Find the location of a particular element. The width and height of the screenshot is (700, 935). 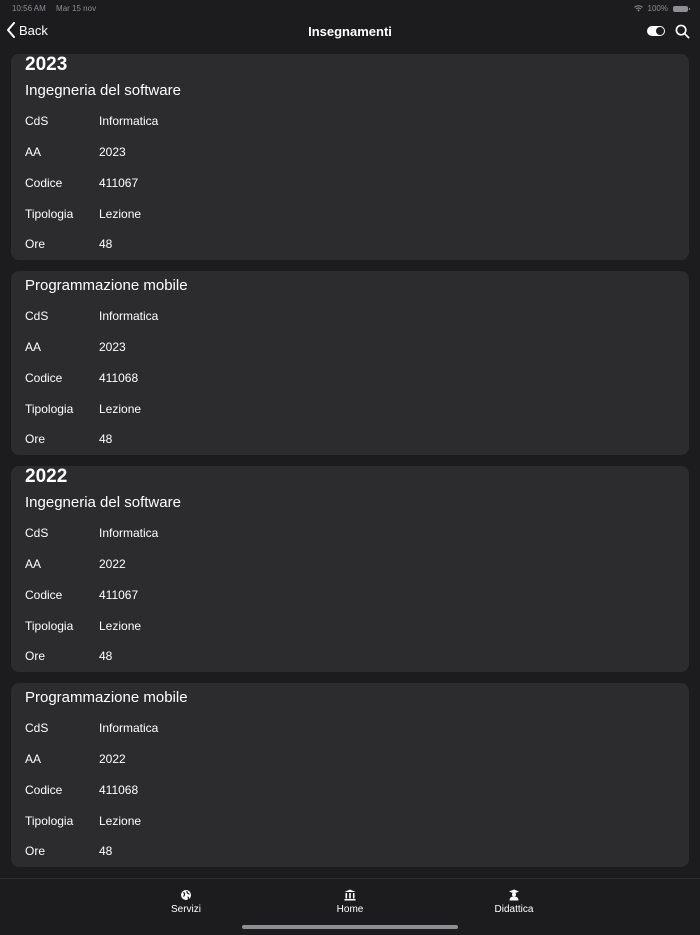

page-title: Insegnamenti is located at coordinates (350, 31).